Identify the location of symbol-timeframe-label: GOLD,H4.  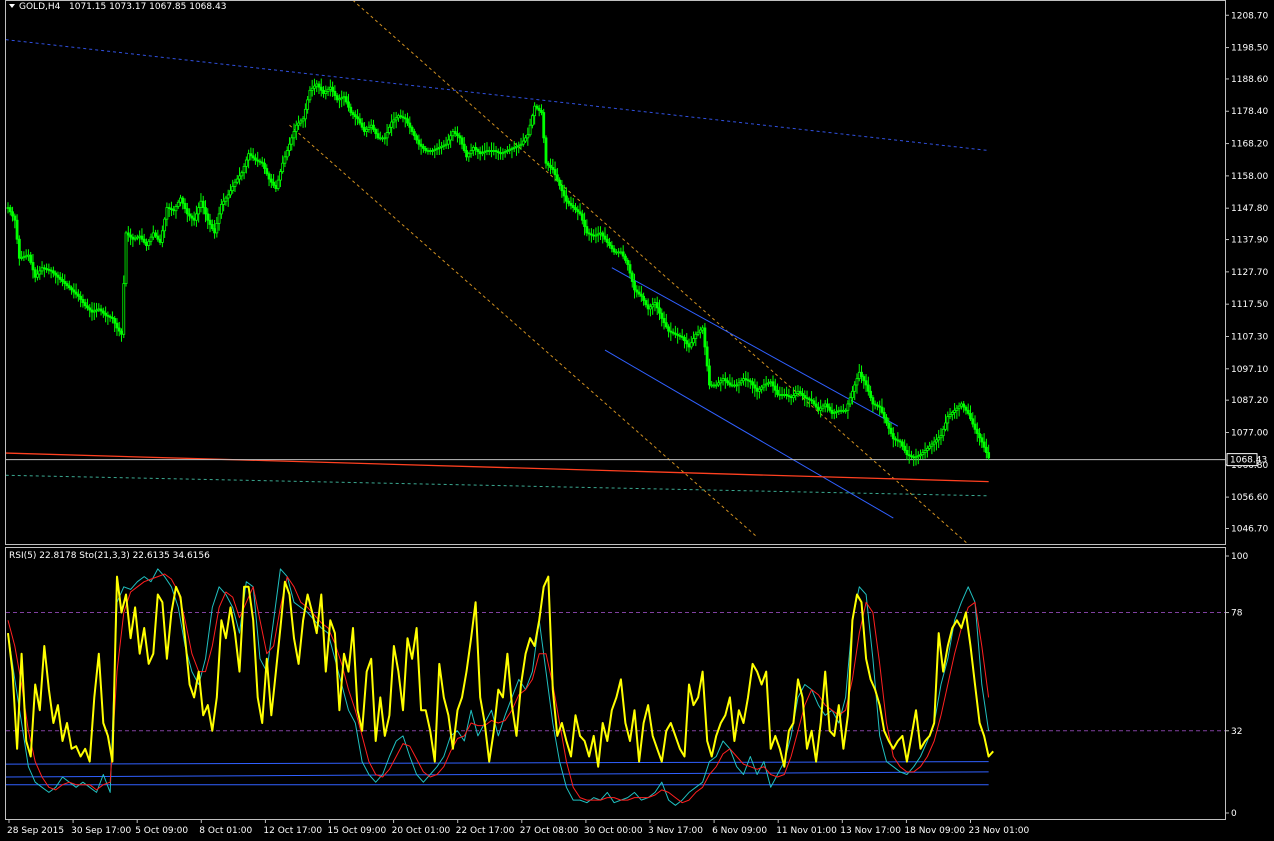
(40, 7).